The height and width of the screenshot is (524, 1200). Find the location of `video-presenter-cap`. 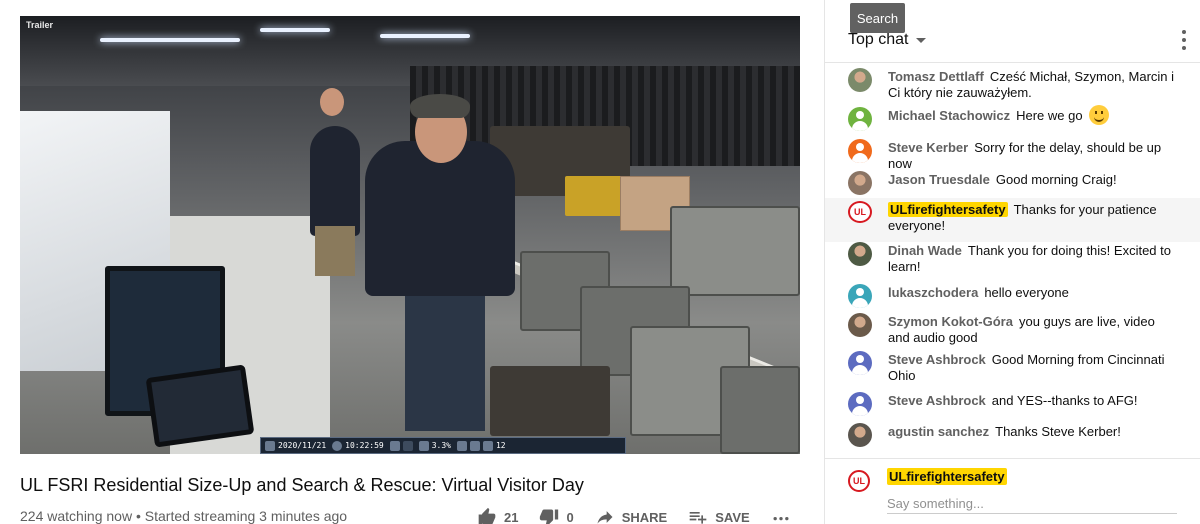

video-presenter-cap is located at coordinates (440, 106).